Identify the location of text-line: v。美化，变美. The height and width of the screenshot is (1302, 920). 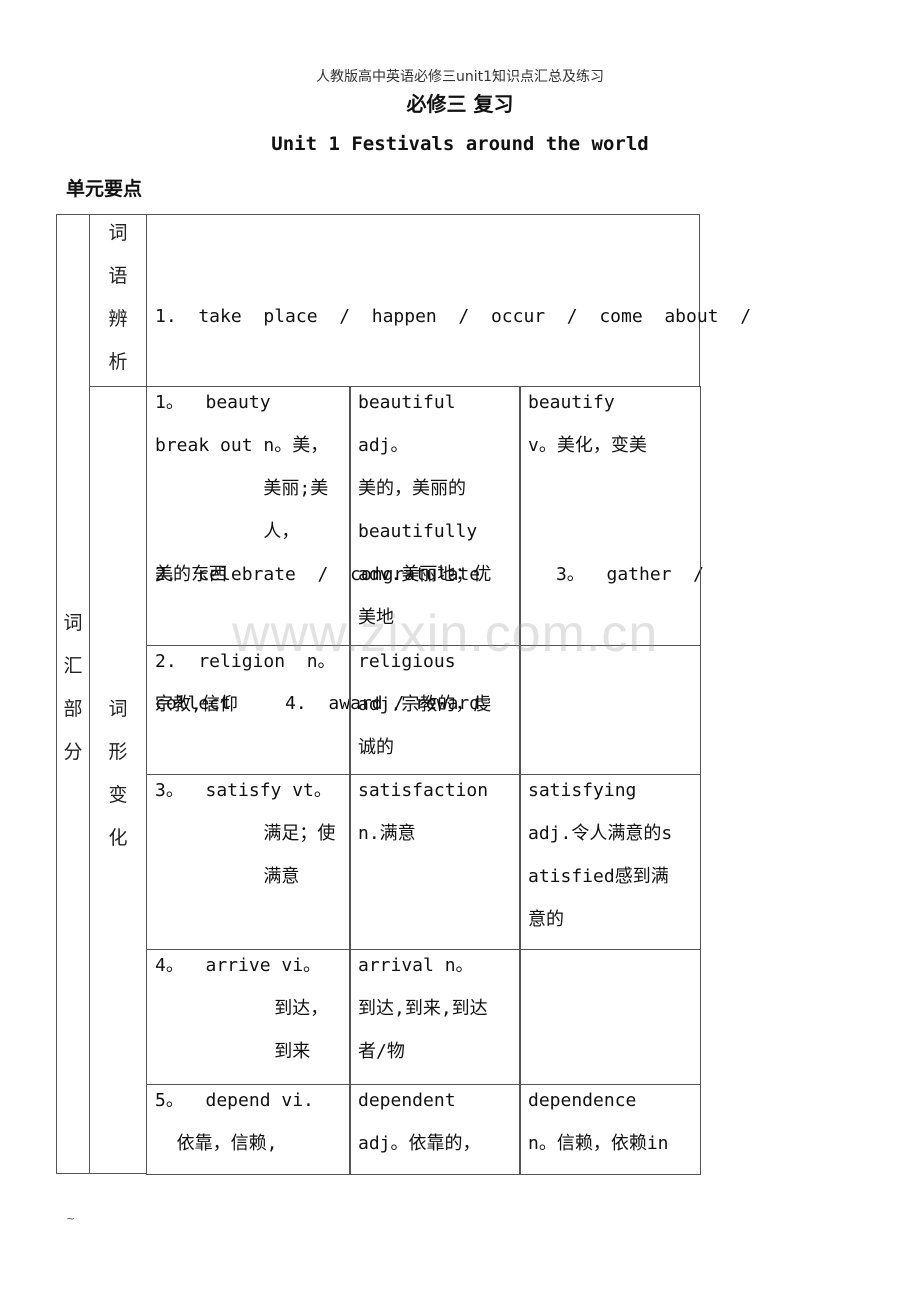
(587, 445).